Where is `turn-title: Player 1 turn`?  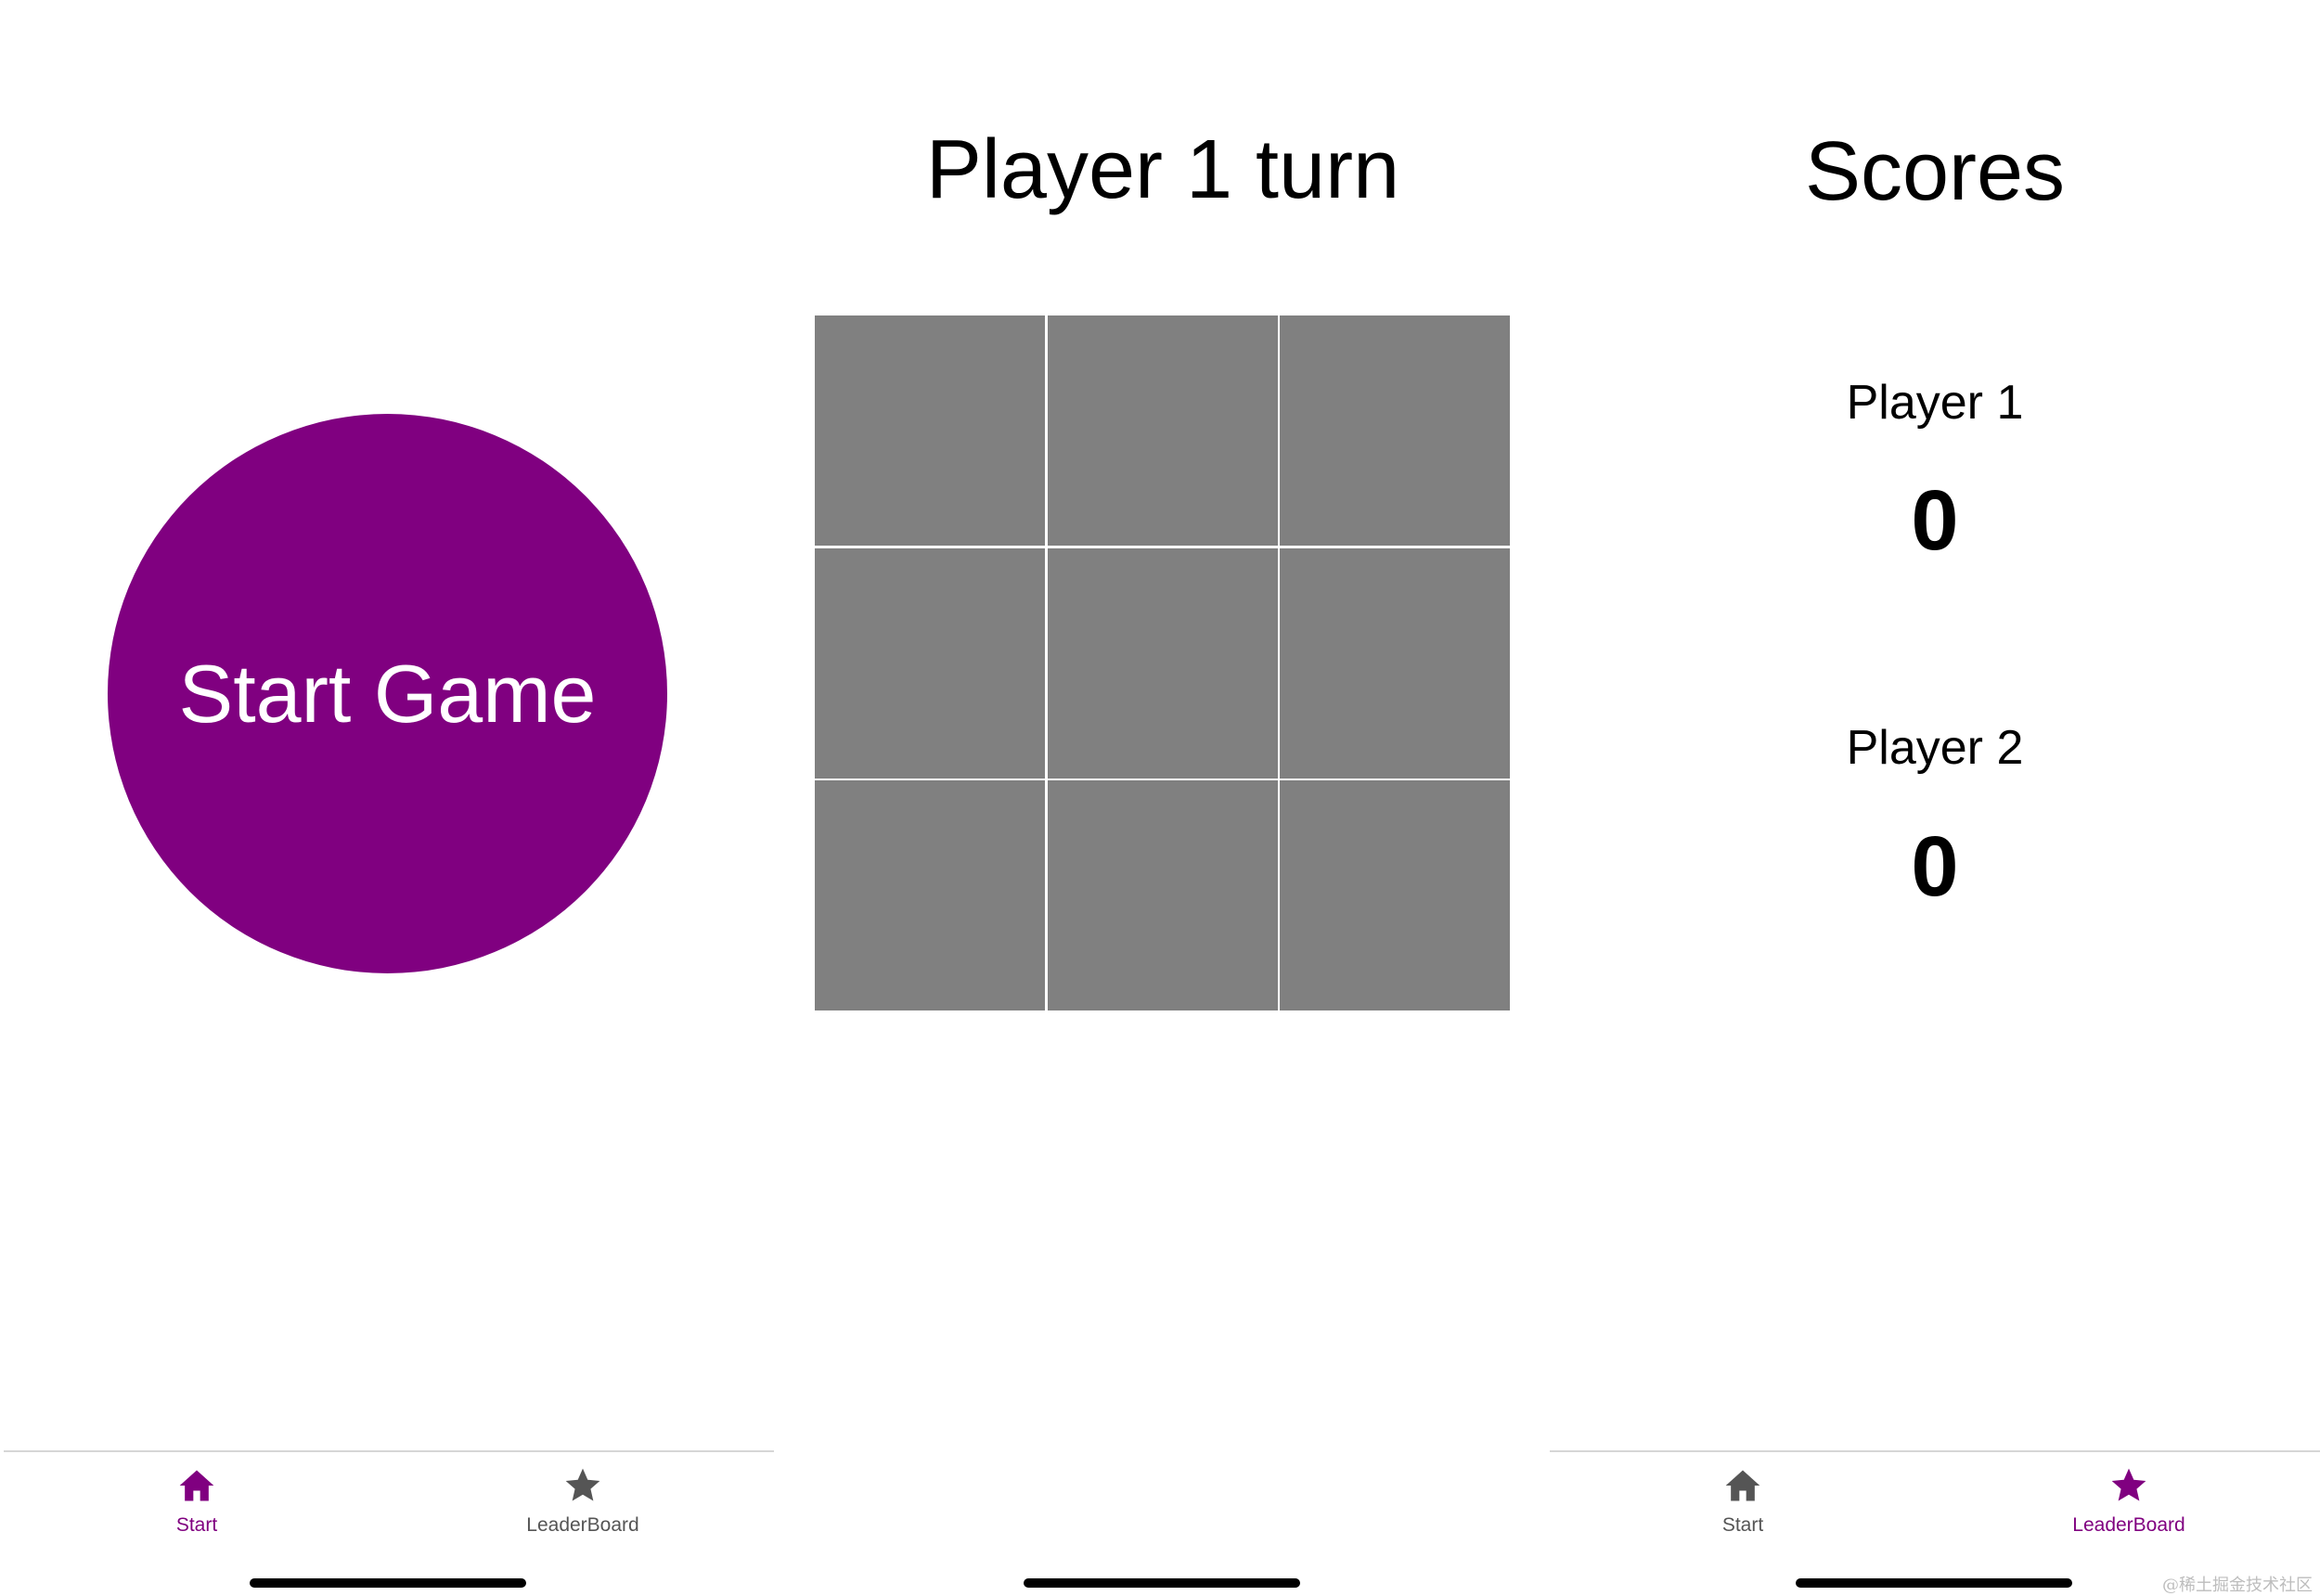
turn-title: Player 1 turn is located at coordinates (1162, 170).